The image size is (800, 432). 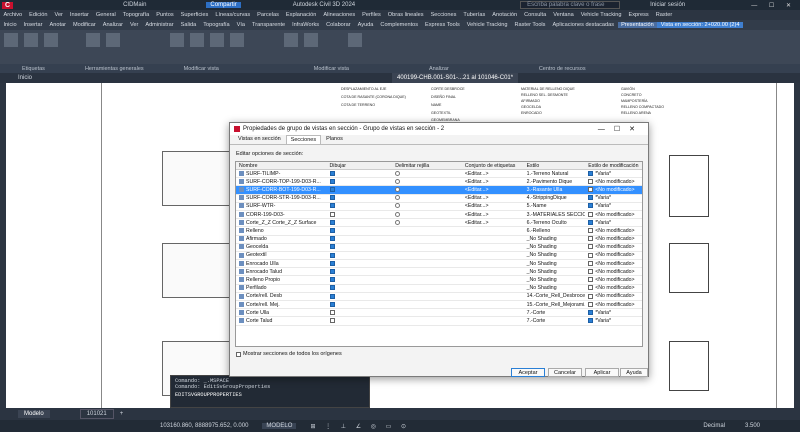 I want to click on grid-row: Geocelda _No Shading <No modificado>, so click(x=439, y=248).